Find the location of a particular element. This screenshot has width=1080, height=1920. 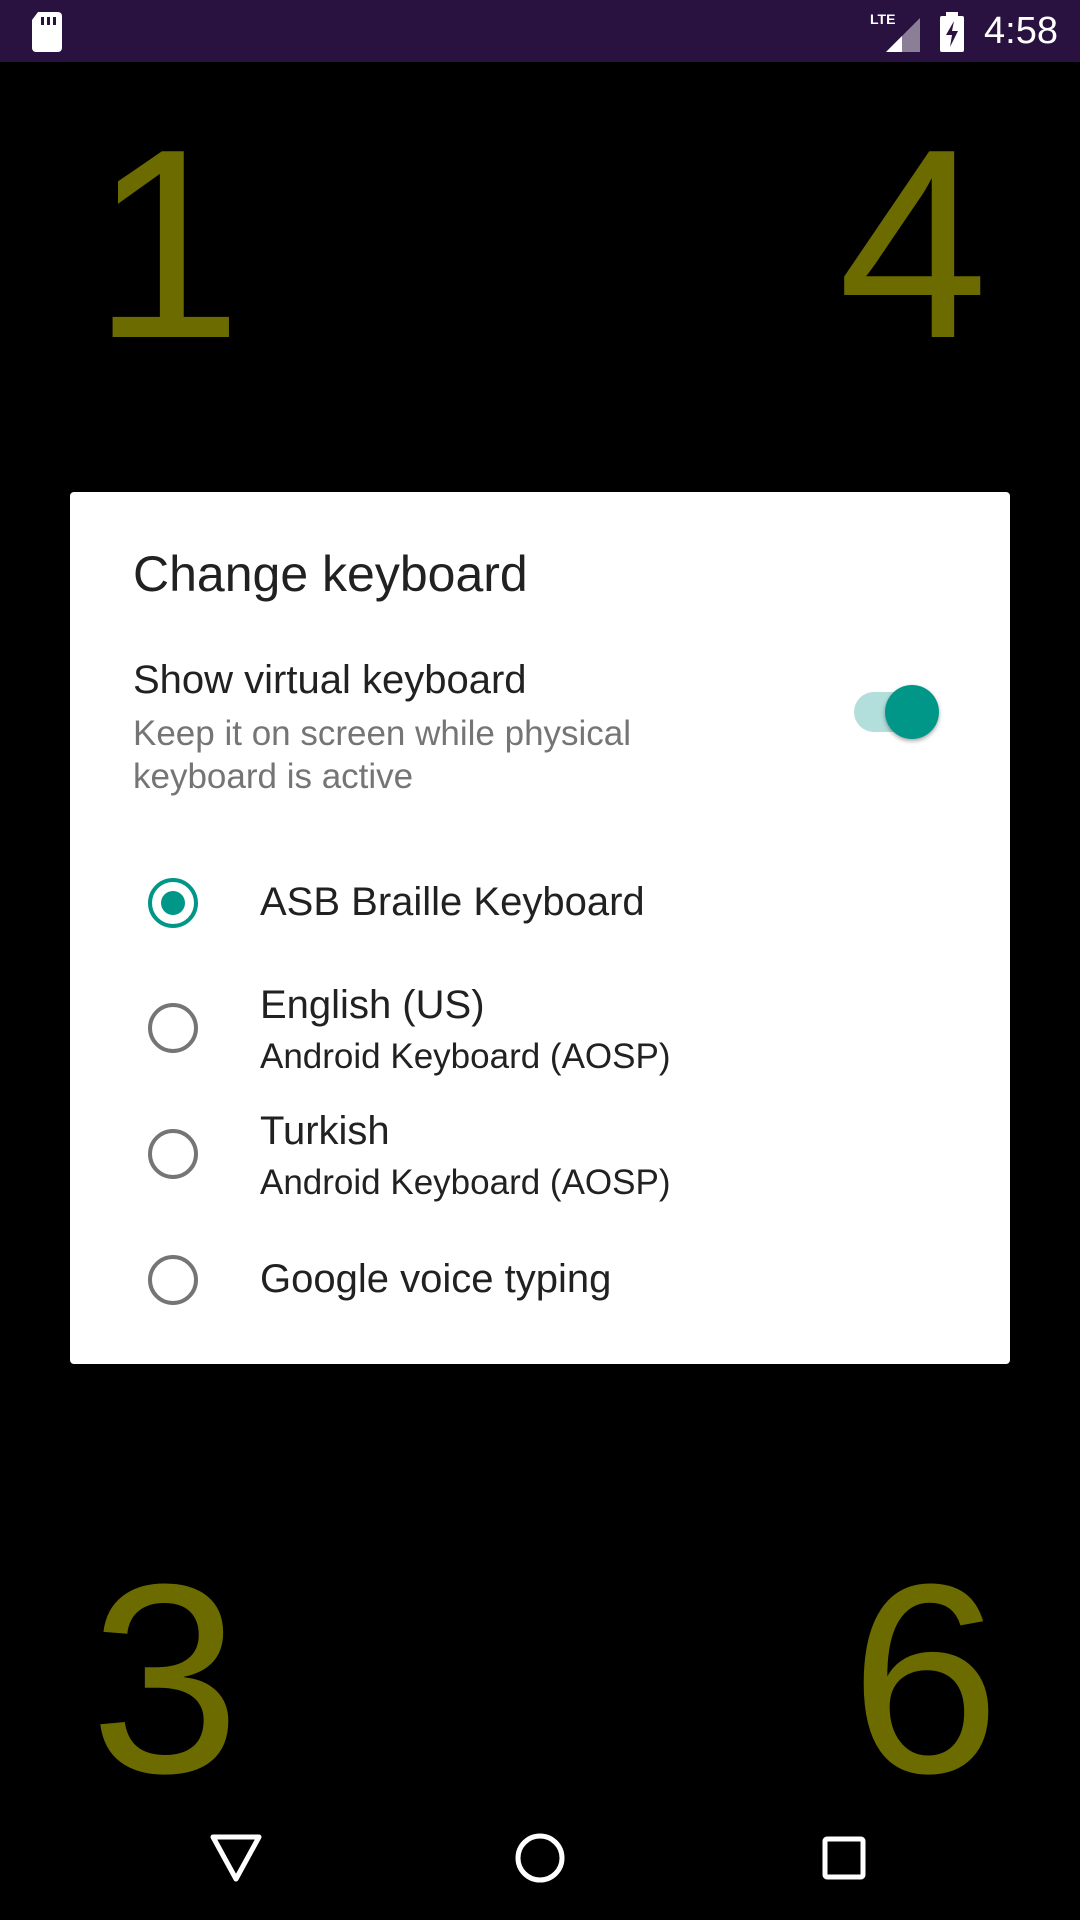

battery-charging-icon is located at coordinates (952, 32).